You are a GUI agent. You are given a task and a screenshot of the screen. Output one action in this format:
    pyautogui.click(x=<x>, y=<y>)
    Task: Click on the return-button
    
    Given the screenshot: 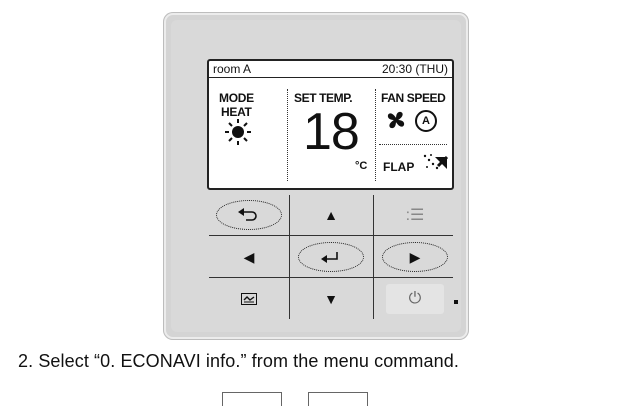 What is the action you would take?
    pyautogui.click(x=249, y=215)
    